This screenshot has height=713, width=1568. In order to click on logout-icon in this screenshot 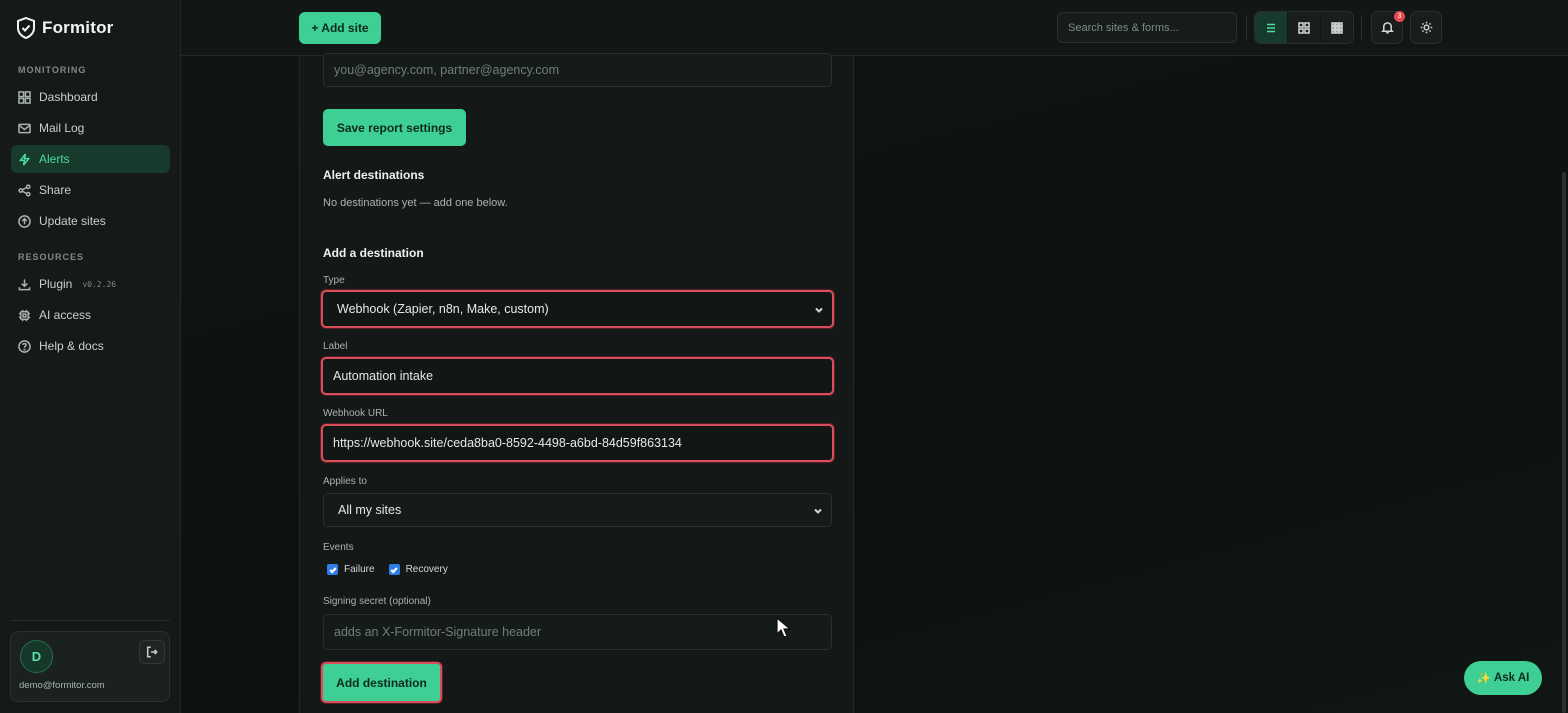, I will do `click(152, 652)`.